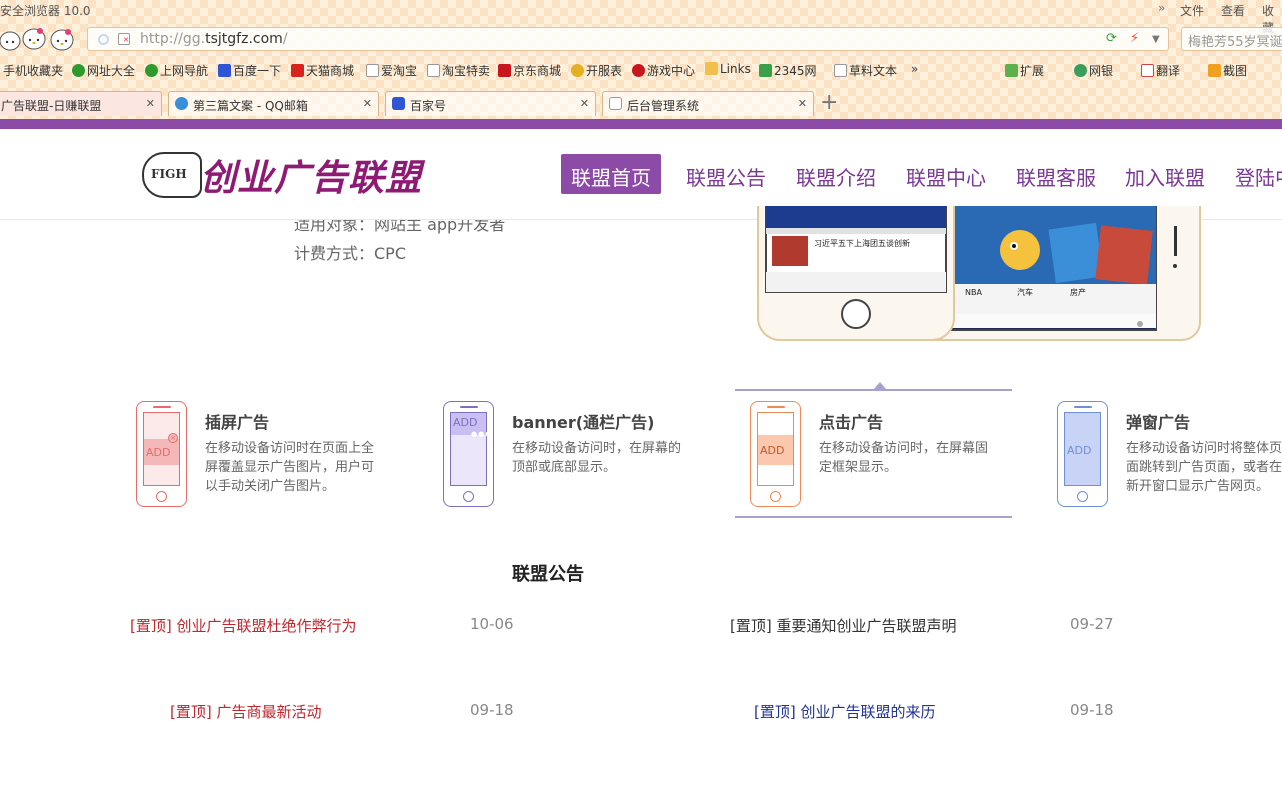  What do you see at coordinates (81, 103) in the screenshot?
I see `tab-ad-alliance: 广告联盟-日赚联盟 ✕` at bounding box center [81, 103].